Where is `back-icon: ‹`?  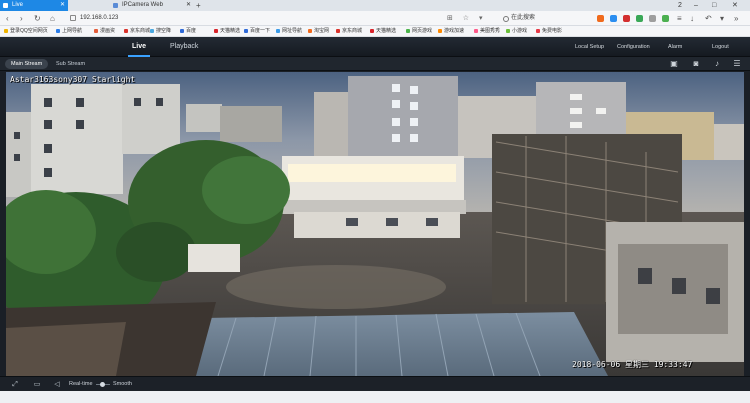 back-icon: ‹ is located at coordinates (7, 18).